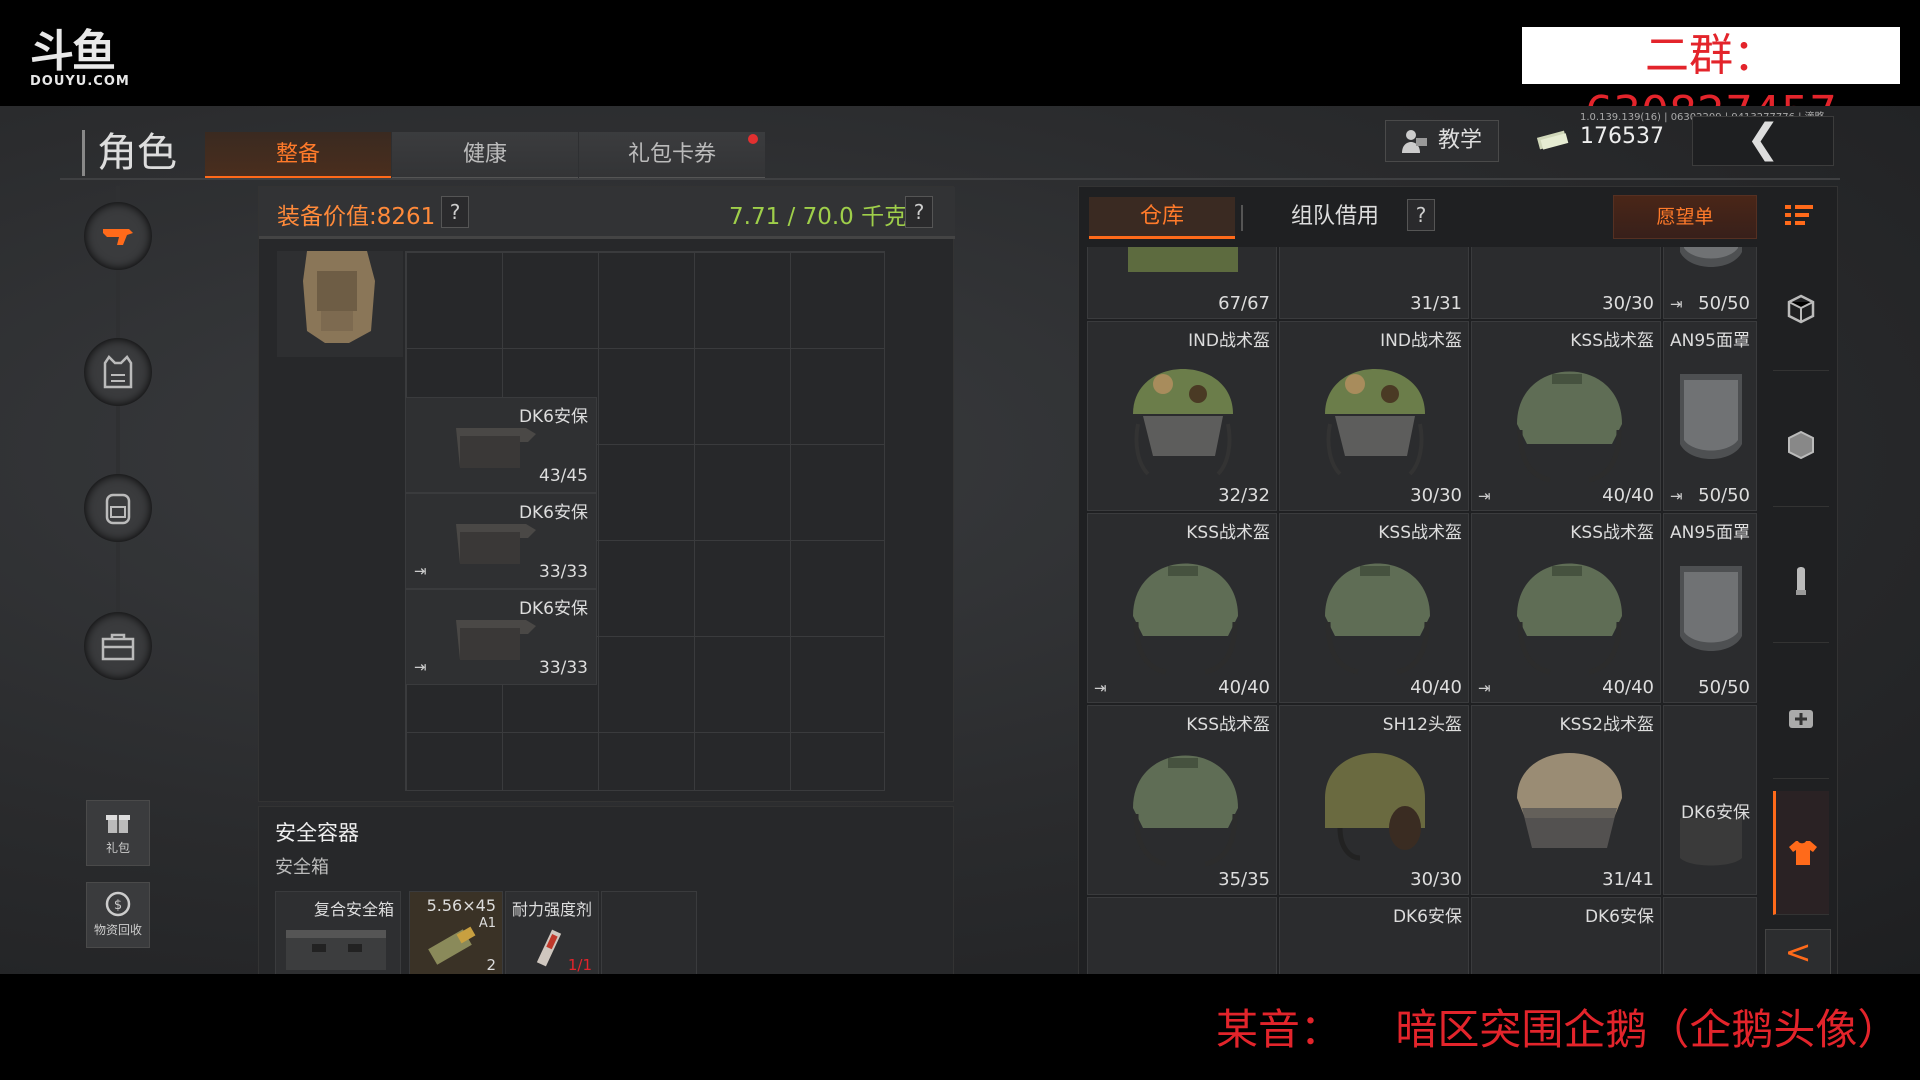 The height and width of the screenshot is (1080, 1920). What do you see at coordinates (1460, 140) in the screenshot?
I see `tutorial-label: 教学` at bounding box center [1460, 140].